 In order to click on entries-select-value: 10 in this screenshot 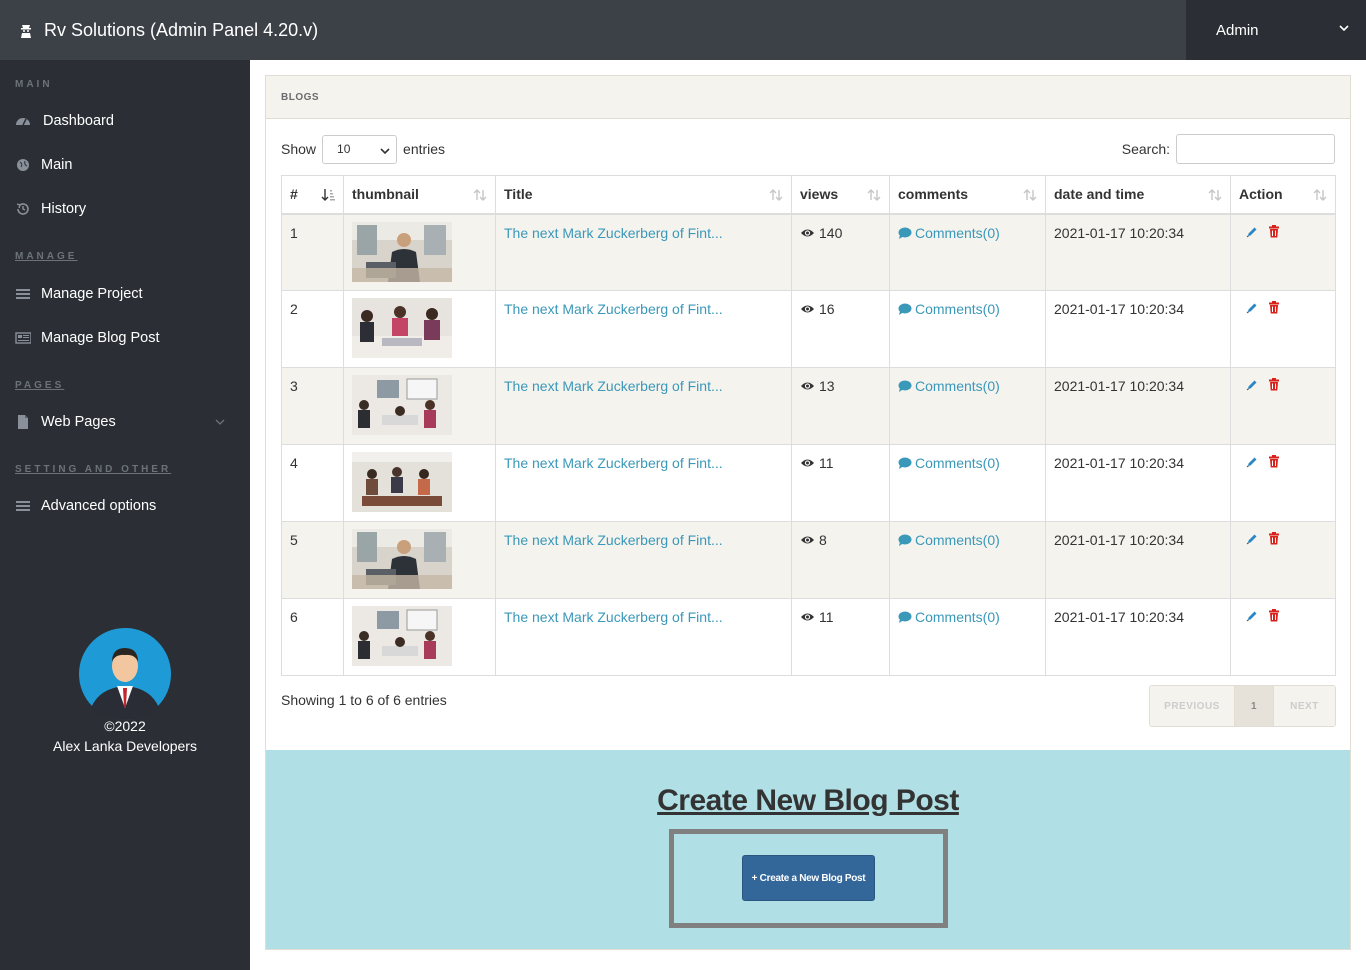, I will do `click(344, 149)`.